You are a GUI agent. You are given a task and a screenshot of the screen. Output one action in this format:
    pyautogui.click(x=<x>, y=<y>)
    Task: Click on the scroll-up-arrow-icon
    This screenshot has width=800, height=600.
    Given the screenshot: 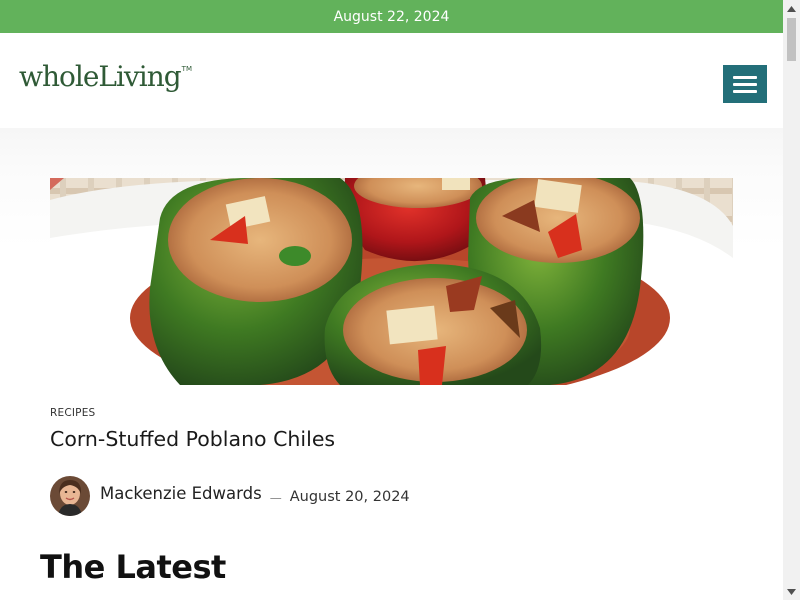 What is the action you would take?
    pyautogui.click(x=791, y=8)
    